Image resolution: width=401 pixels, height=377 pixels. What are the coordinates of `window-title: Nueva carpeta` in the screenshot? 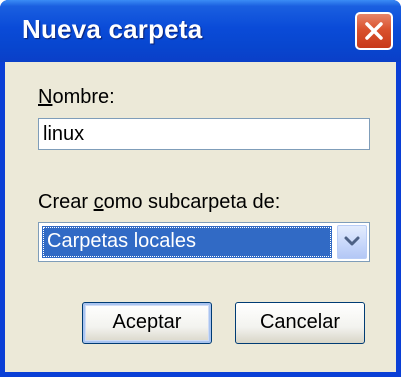 It's located at (112, 29).